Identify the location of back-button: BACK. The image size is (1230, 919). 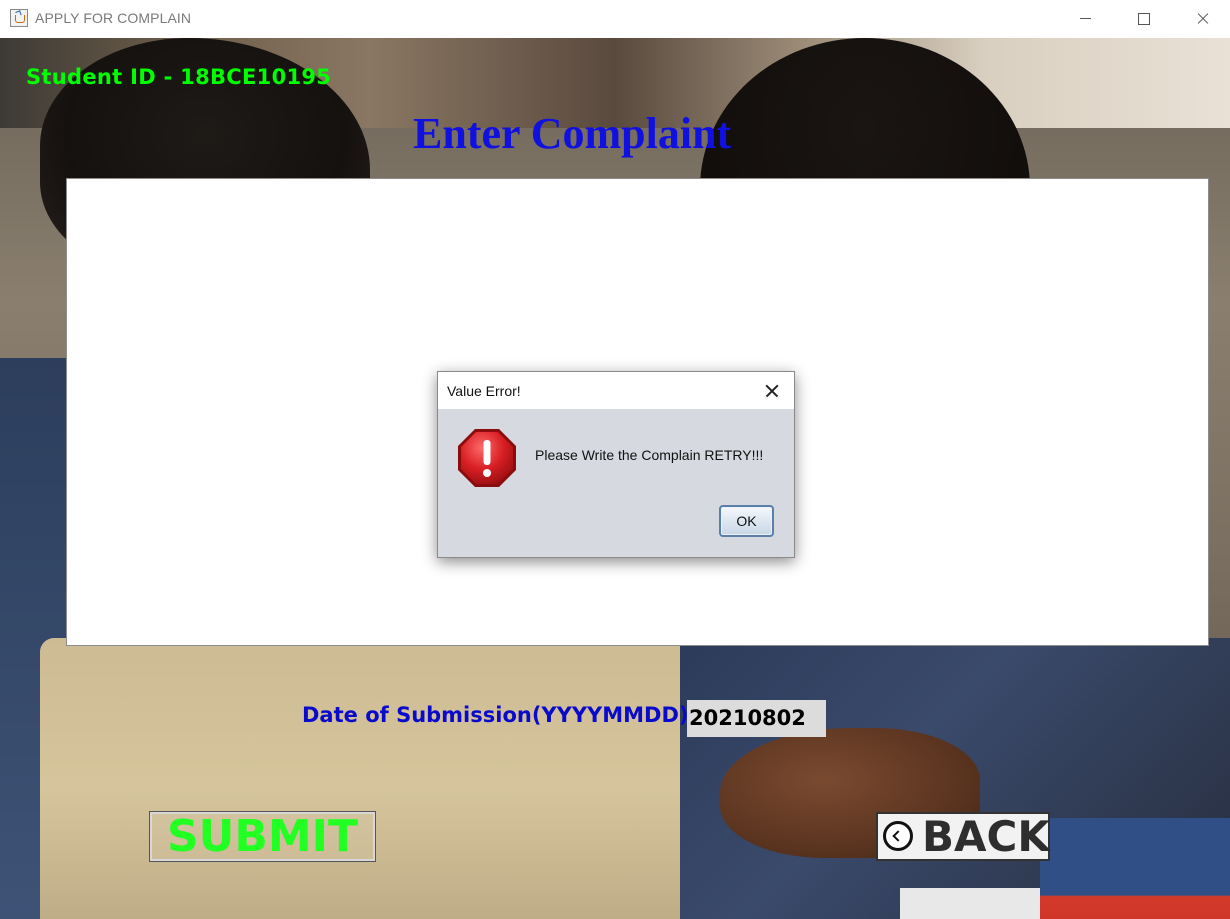
(963, 836).